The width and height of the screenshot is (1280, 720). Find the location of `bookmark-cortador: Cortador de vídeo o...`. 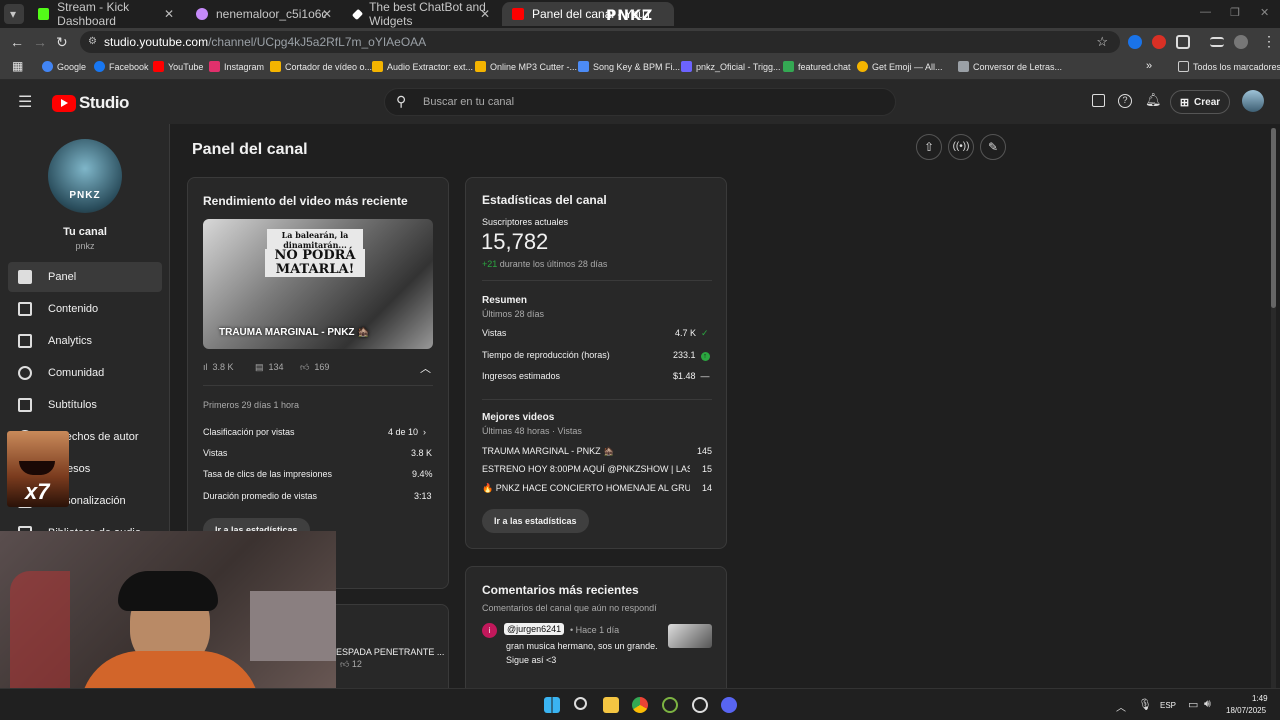

bookmark-cortador: Cortador de vídeo o... is located at coordinates (321, 66).